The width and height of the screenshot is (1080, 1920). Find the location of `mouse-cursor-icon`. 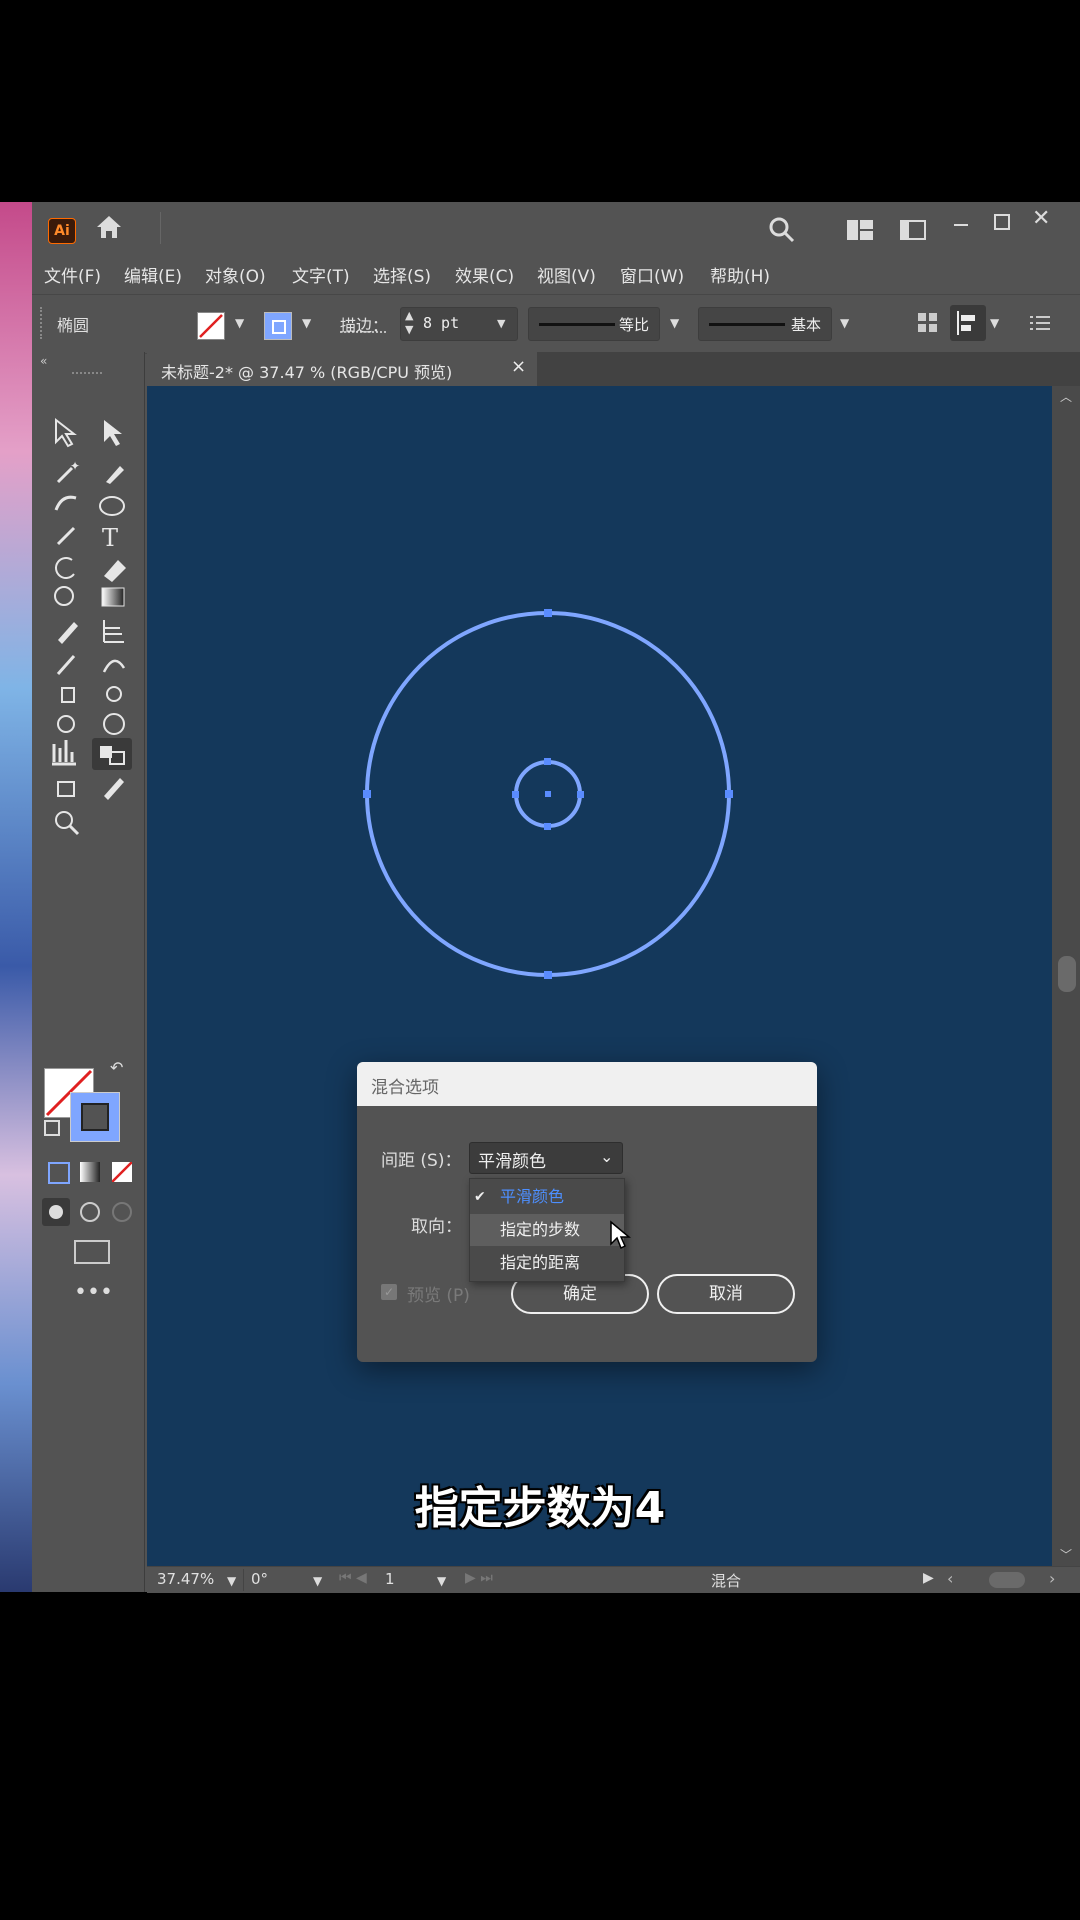

mouse-cursor-icon is located at coordinates (620, 1237).